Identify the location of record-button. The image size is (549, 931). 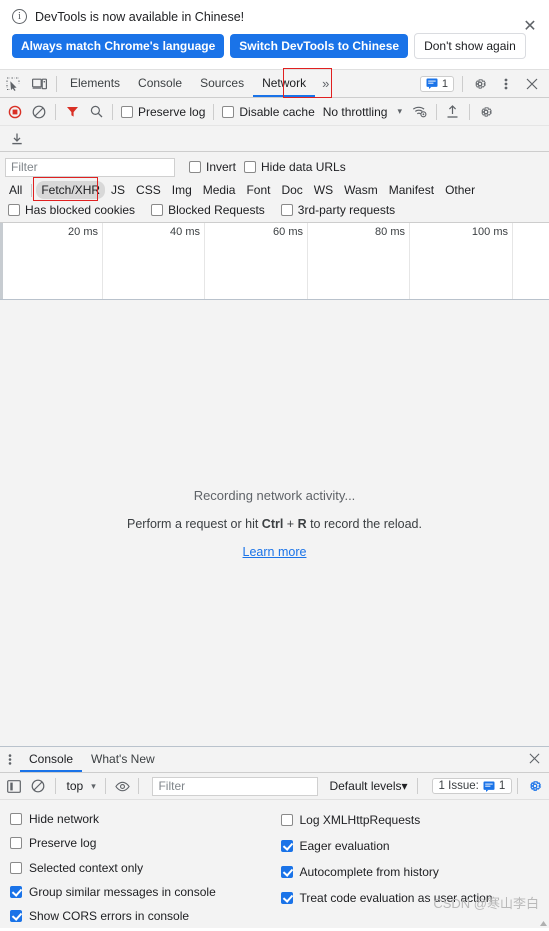
(15, 112).